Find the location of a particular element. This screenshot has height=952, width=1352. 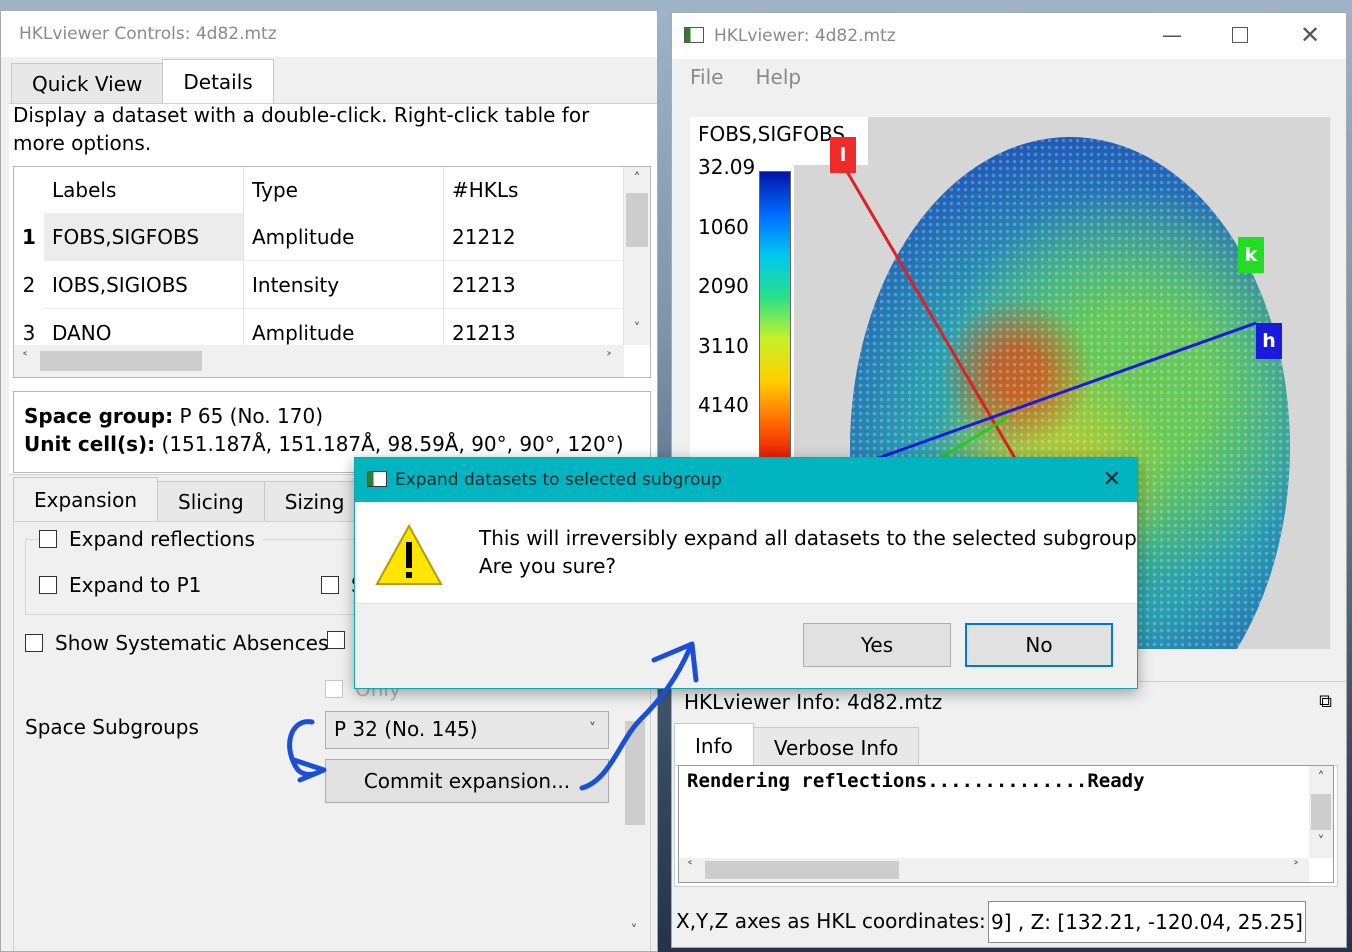

tab-info: Info is located at coordinates (714, 745).